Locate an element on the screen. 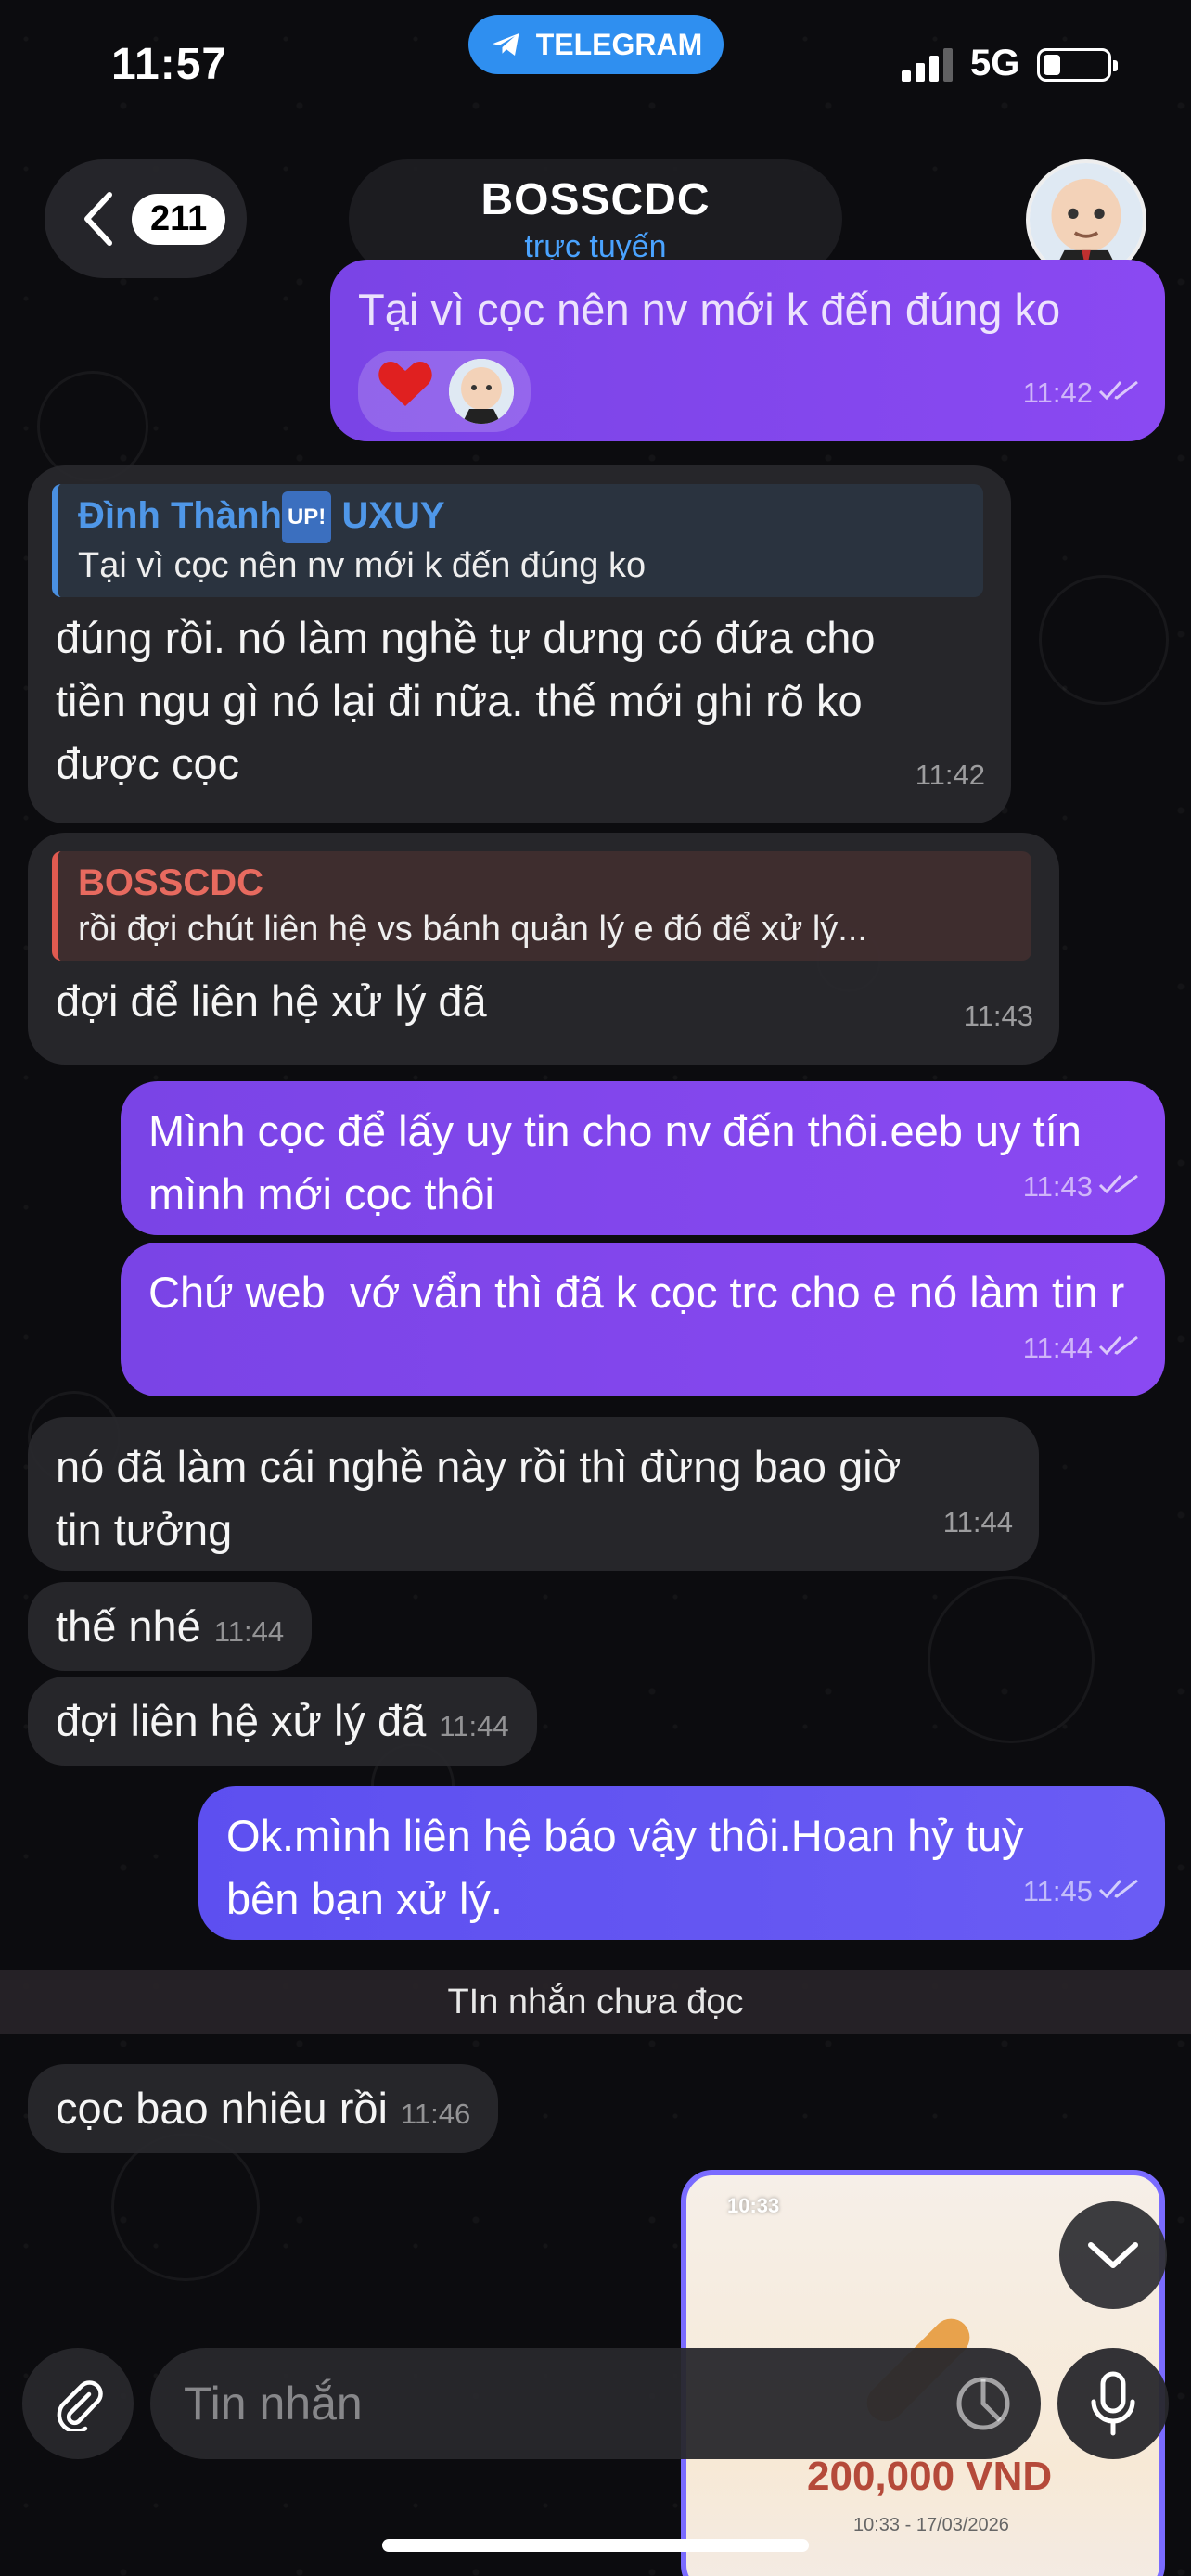 This screenshot has width=1191, height=2576. message-text: cọc bao nhiêu rồi is located at coordinates (222, 2109).